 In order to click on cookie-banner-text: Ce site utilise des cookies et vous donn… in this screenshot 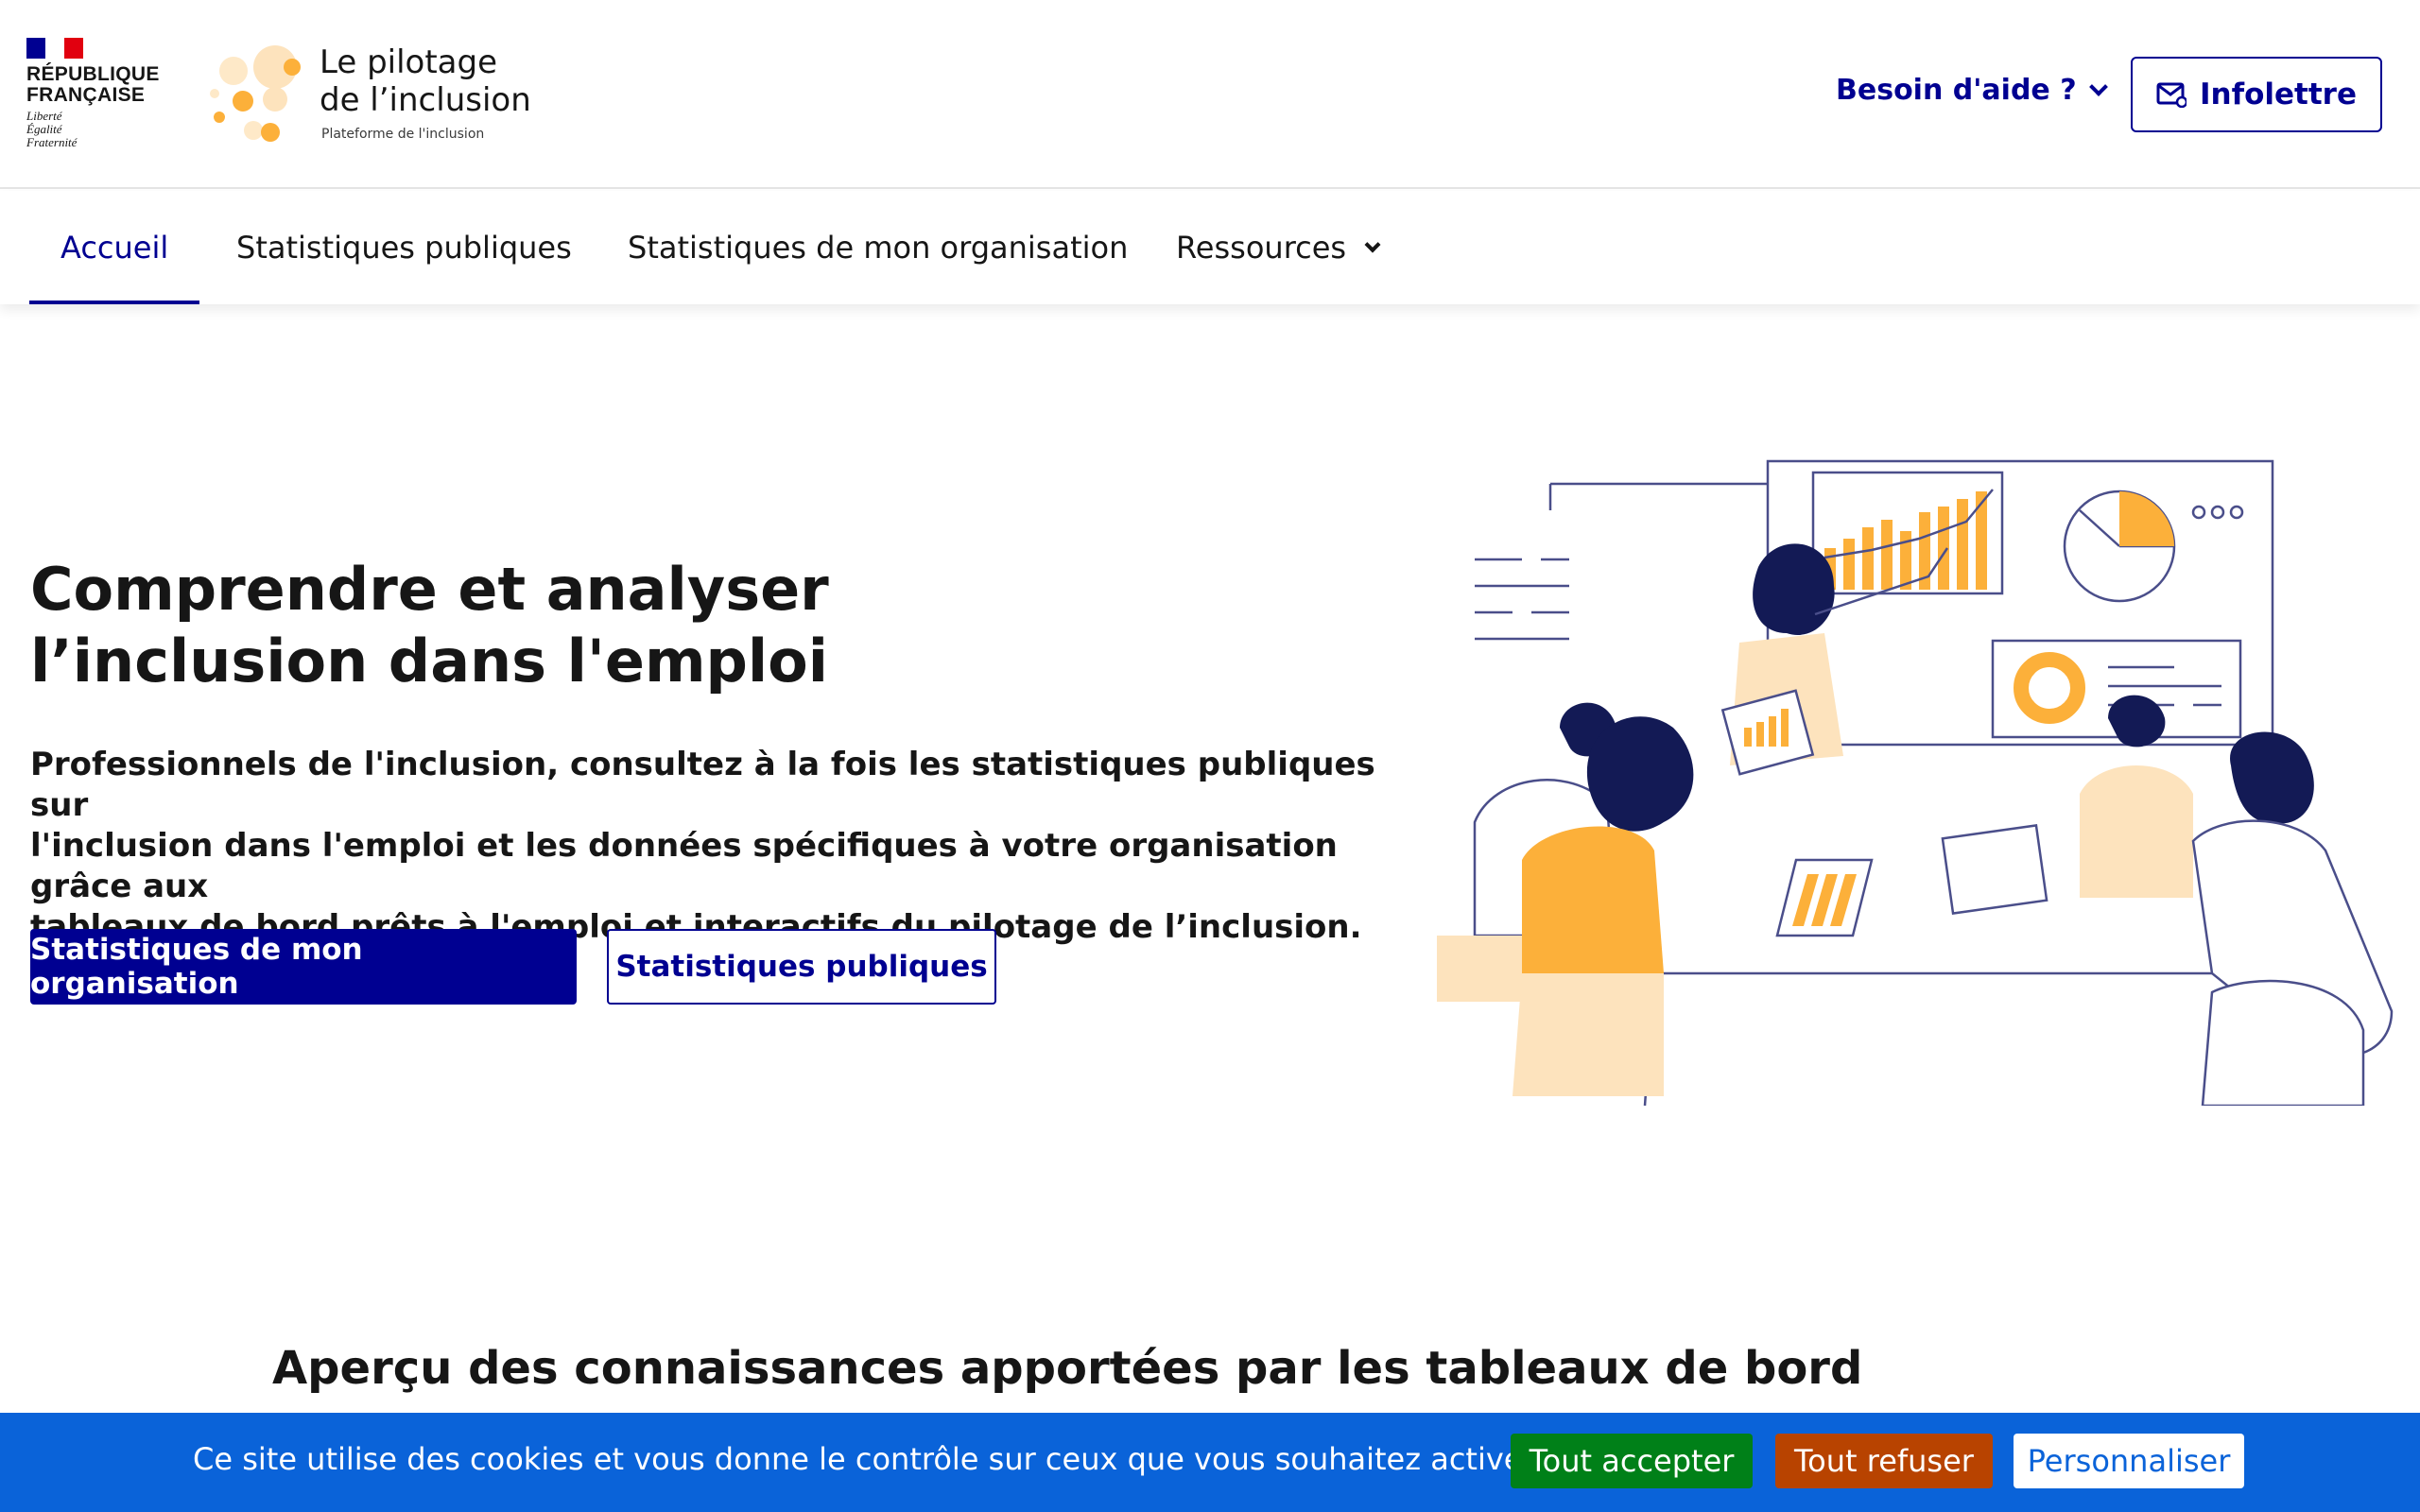, I will do `click(864, 1459)`.